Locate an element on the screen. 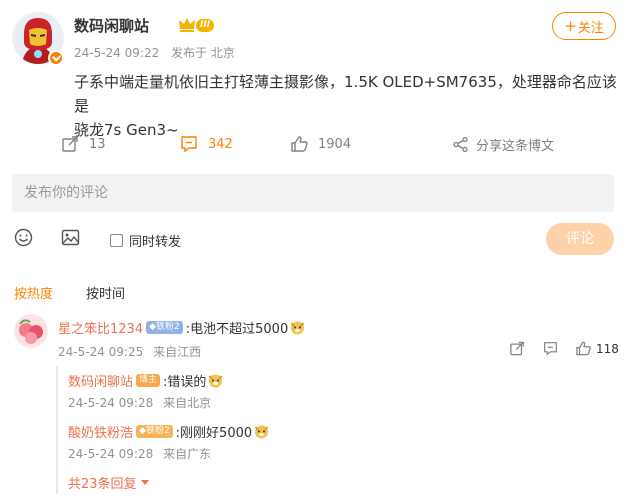  reply-meta: 24-5-24 09:28 来自广东 is located at coordinates (139, 453).